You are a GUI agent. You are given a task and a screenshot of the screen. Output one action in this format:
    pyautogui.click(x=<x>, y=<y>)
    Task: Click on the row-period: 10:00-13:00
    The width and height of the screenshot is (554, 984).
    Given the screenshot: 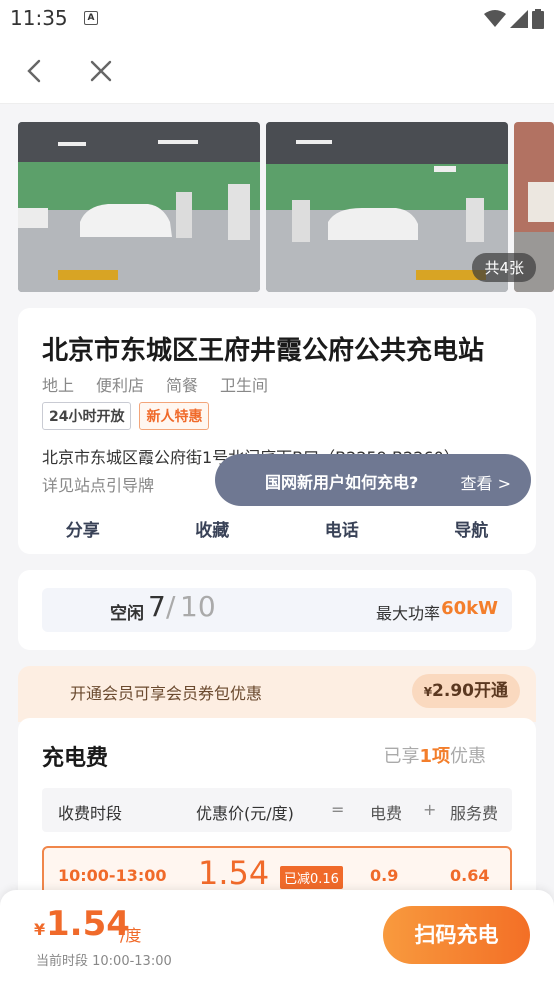 What is the action you would take?
    pyautogui.click(x=112, y=875)
    